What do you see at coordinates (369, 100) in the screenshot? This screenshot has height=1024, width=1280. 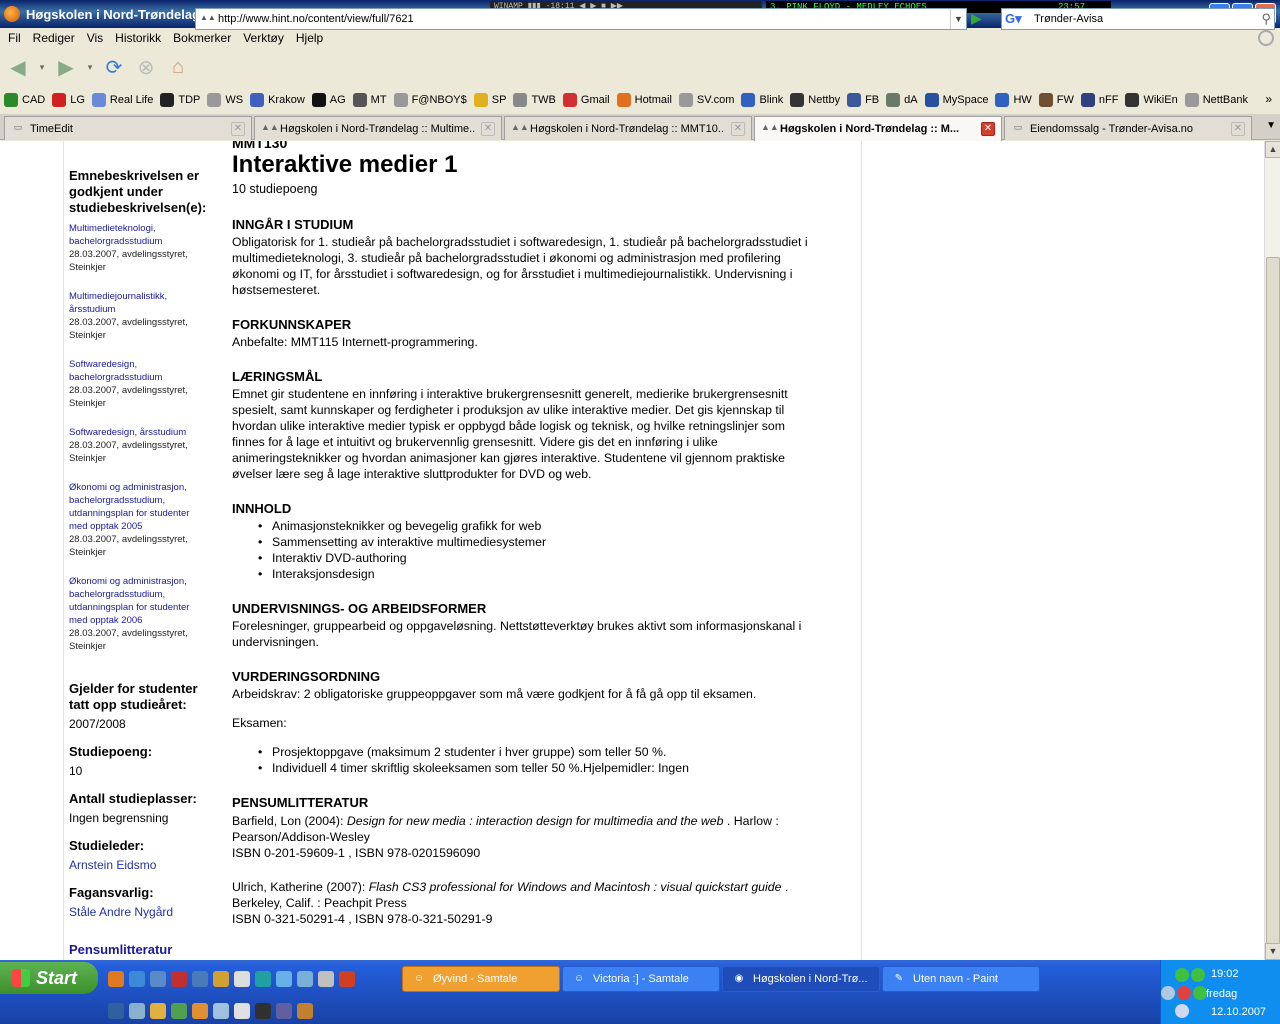 I see `bookmark-item: MT` at bounding box center [369, 100].